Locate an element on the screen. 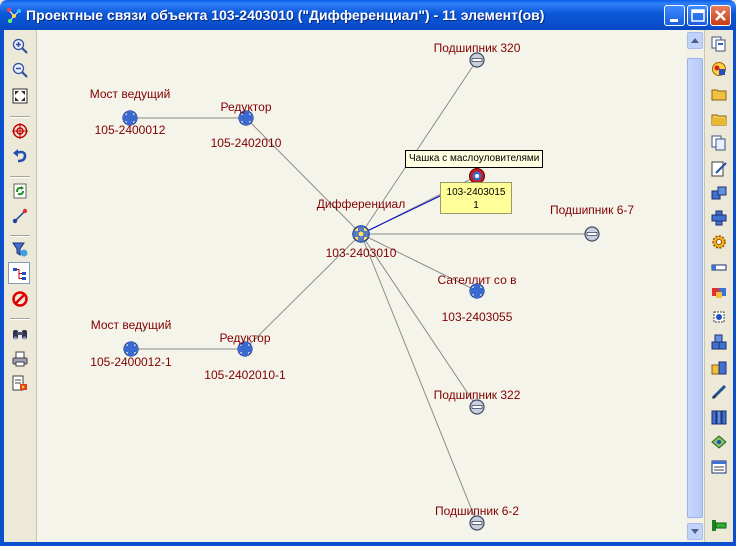 This screenshot has height=546, width=736. color-parts-icon is located at coordinates (719, 293).